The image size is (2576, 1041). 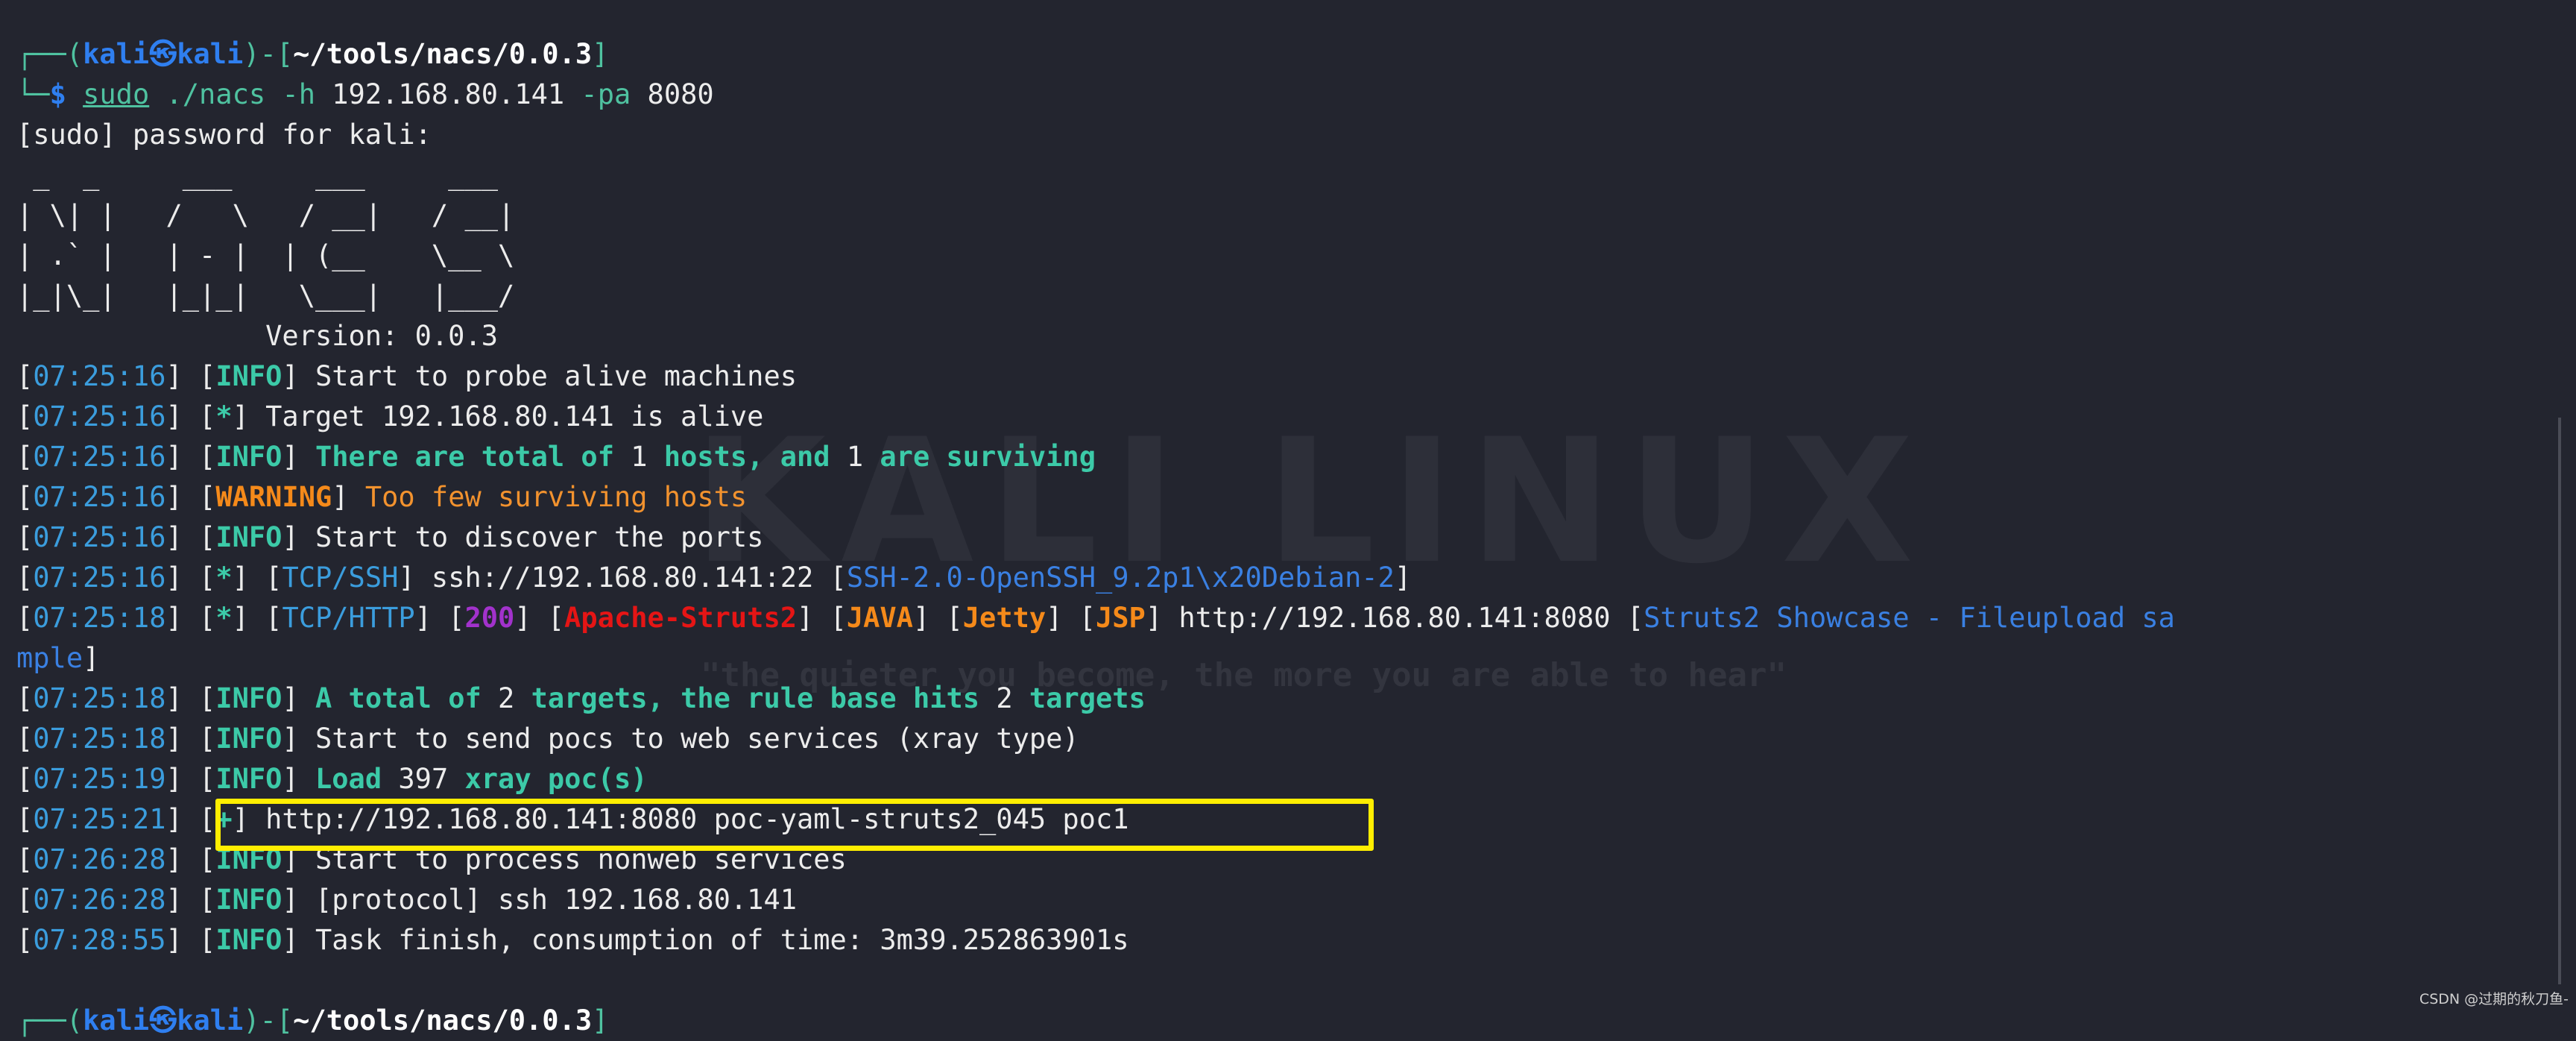 What do you see at coordinates (1095, 779) in the screenshot?
I see `terminal-line: [07:25:19] [INFO] Load 397 xray poc(s)` at bounding box center [1095, 779].